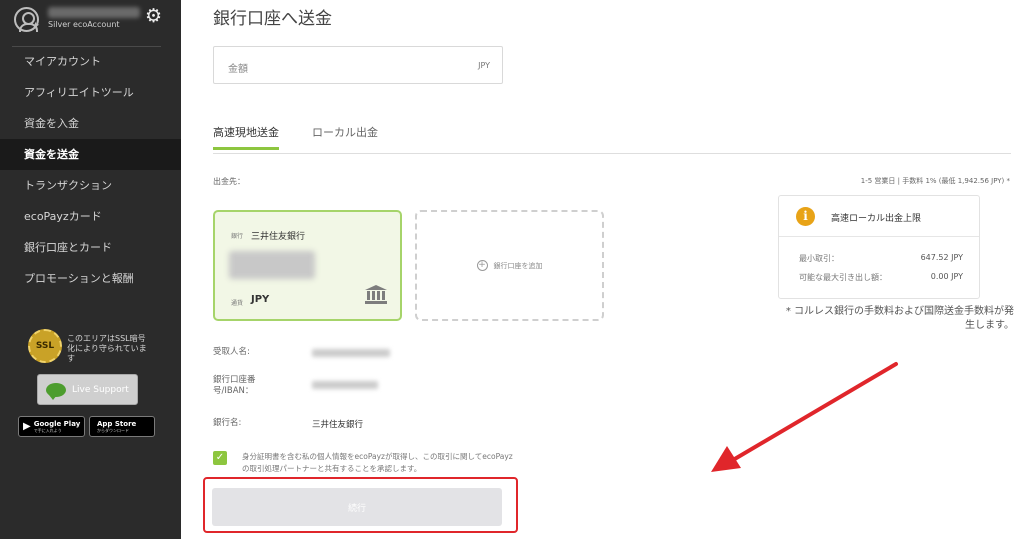  What do you see at coordinates (935, 181) in the screenshot?
I see `fee-info: 1-5 営業日 | 手数料 1% (最低 1,942.56 JPY) *` at bounding box center [935, 181].